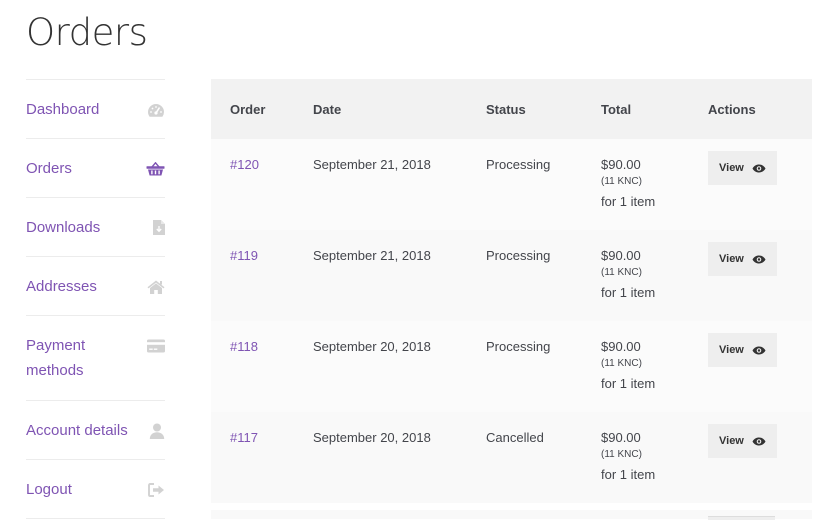 The width and height of the screenshot is (824, 520). I want to click on nav-item-logout: Logout, so click(95, 489).